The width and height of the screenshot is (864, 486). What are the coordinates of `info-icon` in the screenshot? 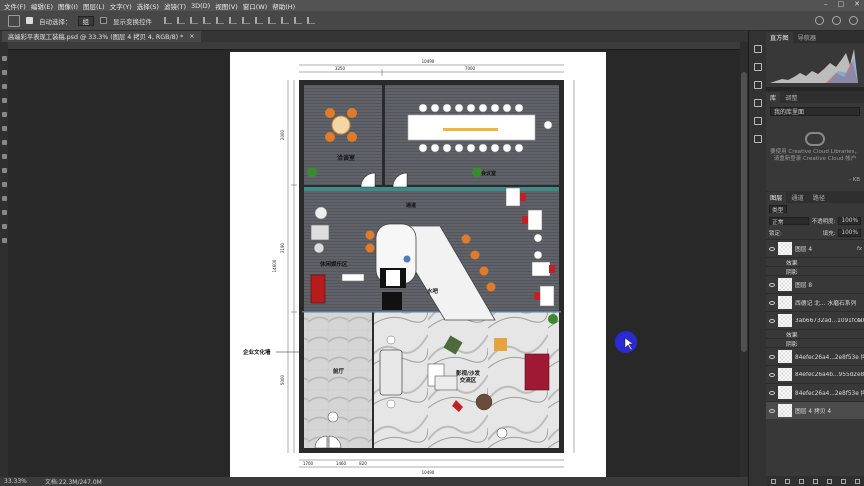 It's located at (757, 103).